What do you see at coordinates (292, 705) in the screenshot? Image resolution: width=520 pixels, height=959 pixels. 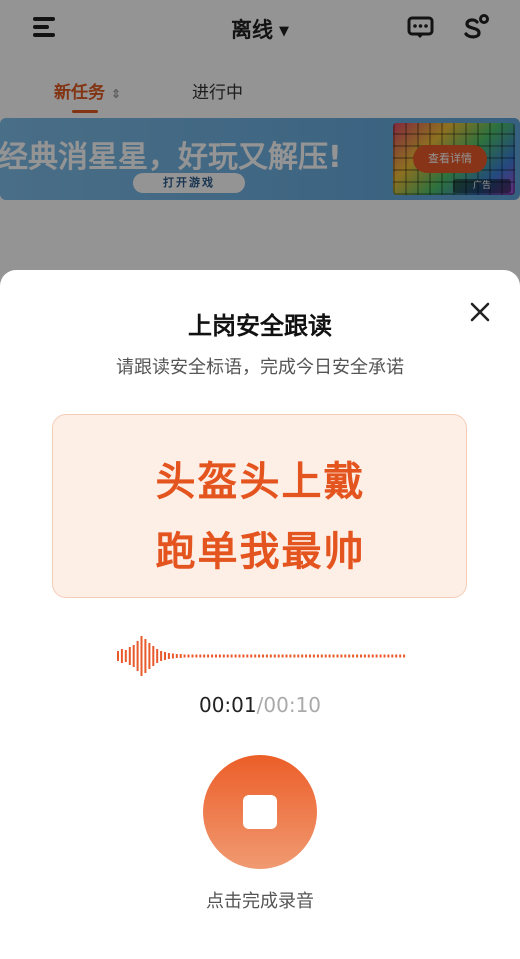 I see `timer-total: 00:10` at bounding box center [292, 705].